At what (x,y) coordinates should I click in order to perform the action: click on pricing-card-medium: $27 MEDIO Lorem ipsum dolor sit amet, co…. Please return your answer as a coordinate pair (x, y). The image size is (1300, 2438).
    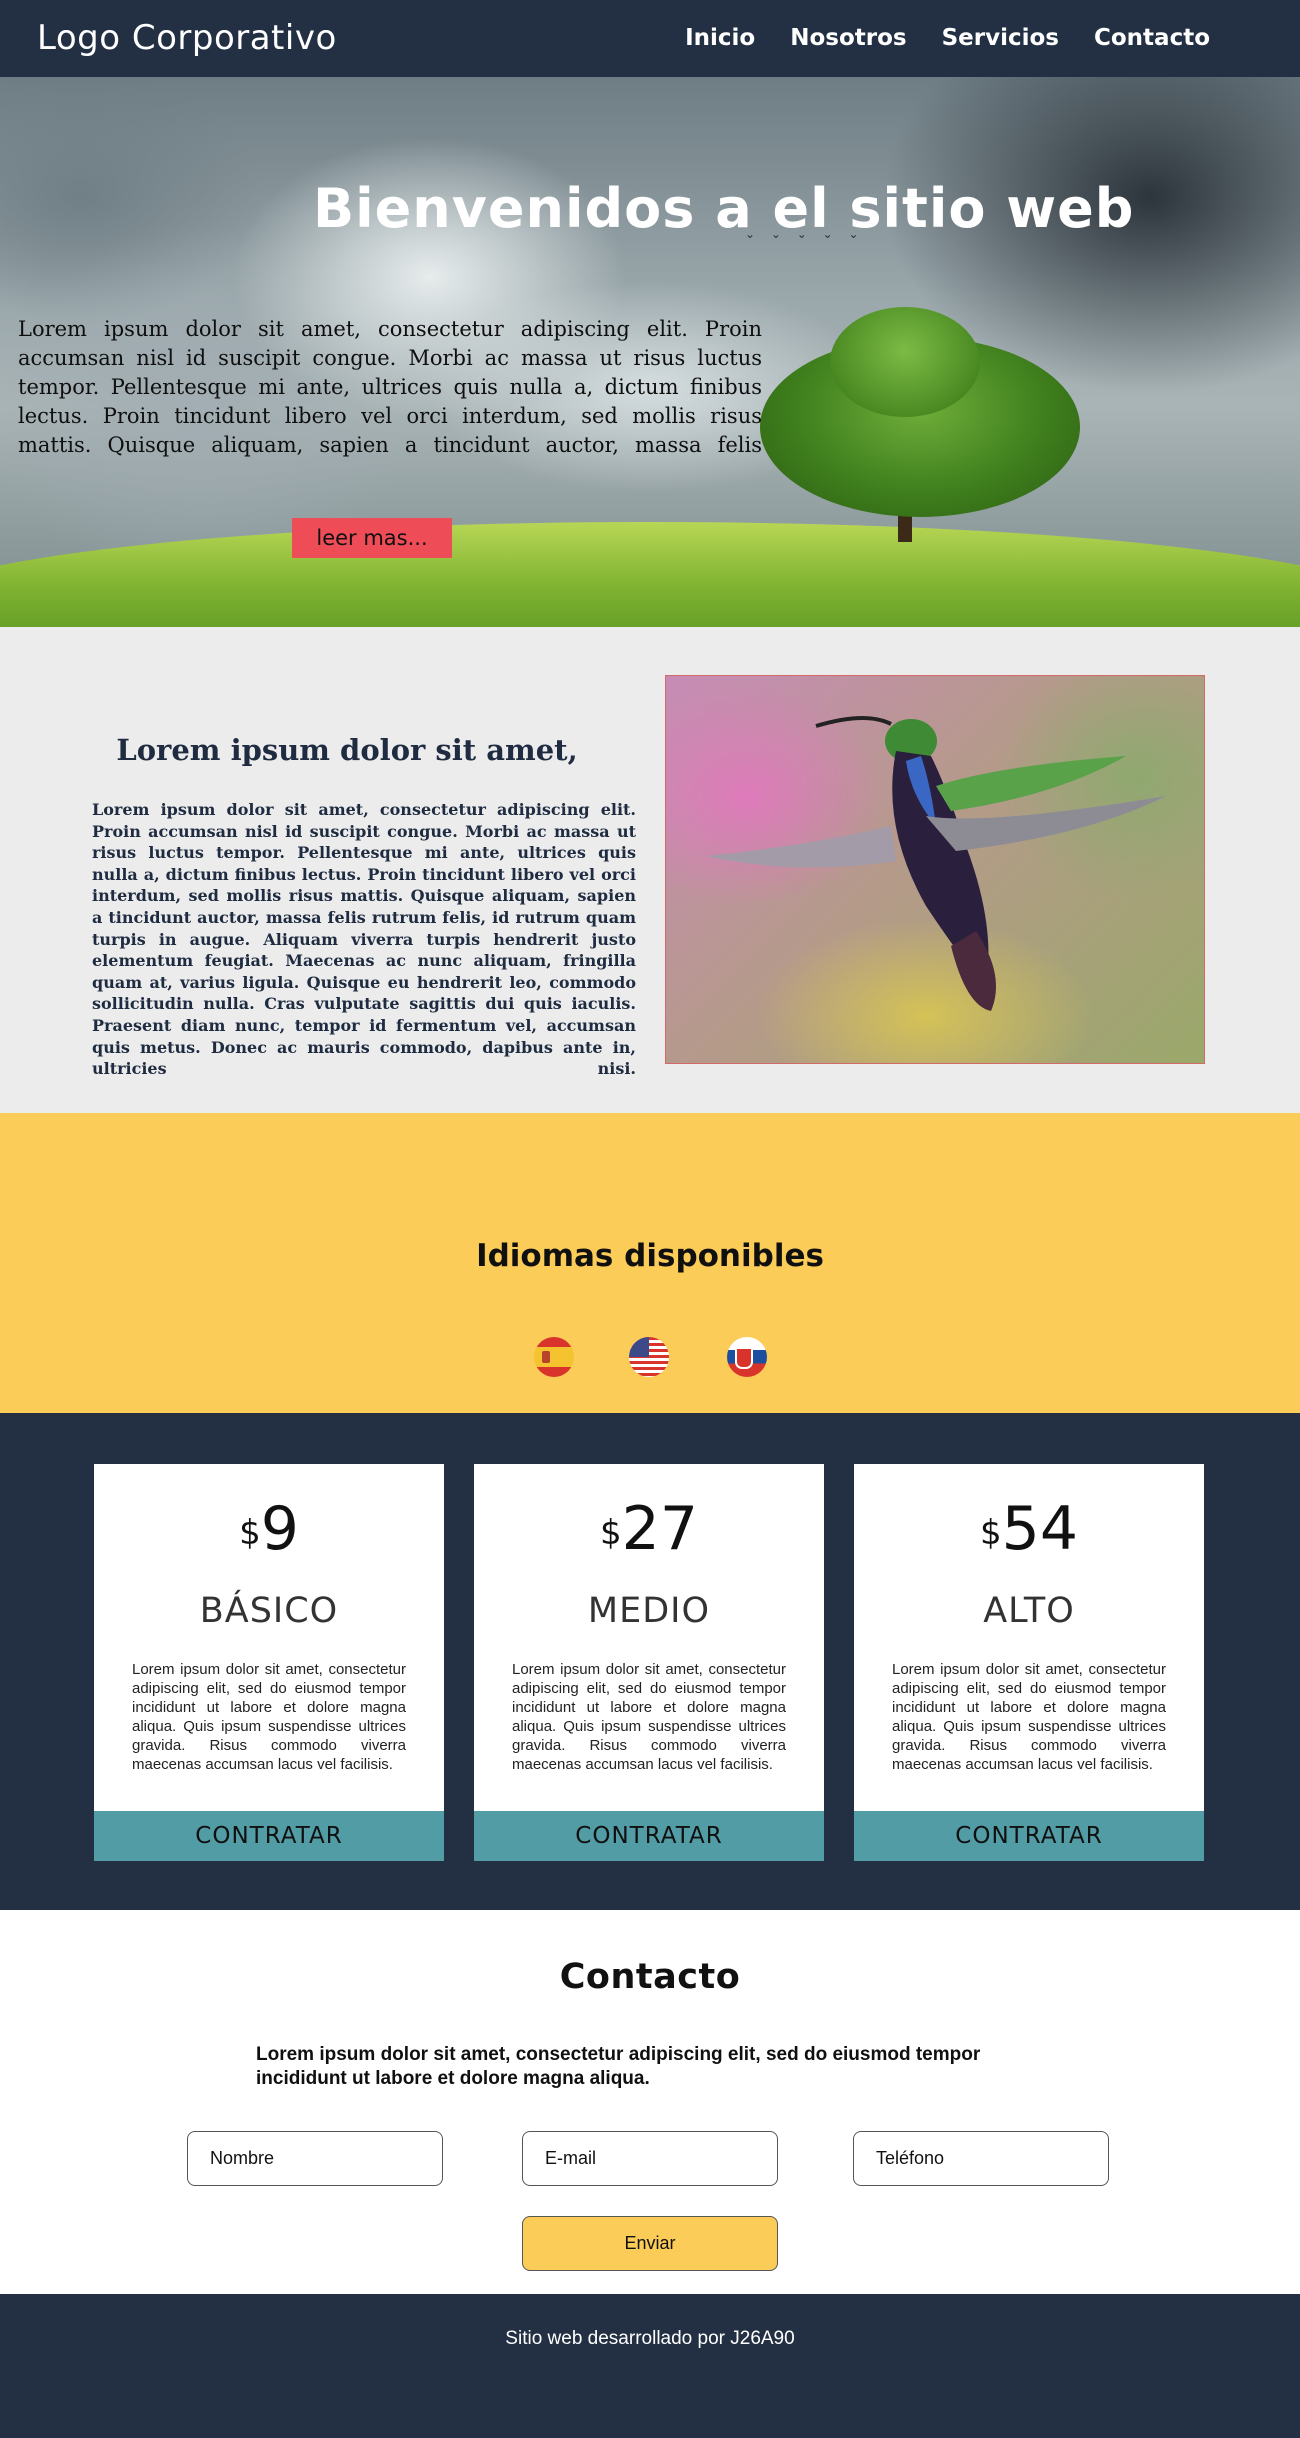
    Looking at the image, I should click on (649, 1662).